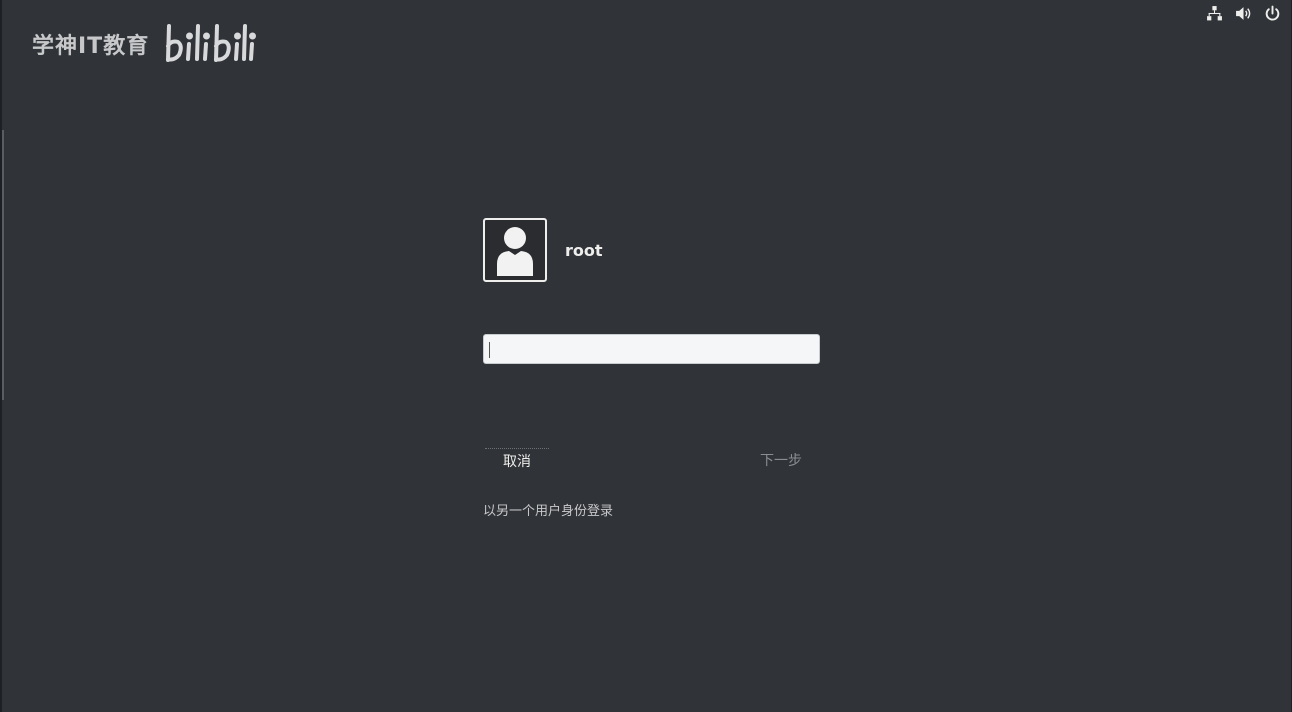  I want to click on username-label: root, so click(584, 250).